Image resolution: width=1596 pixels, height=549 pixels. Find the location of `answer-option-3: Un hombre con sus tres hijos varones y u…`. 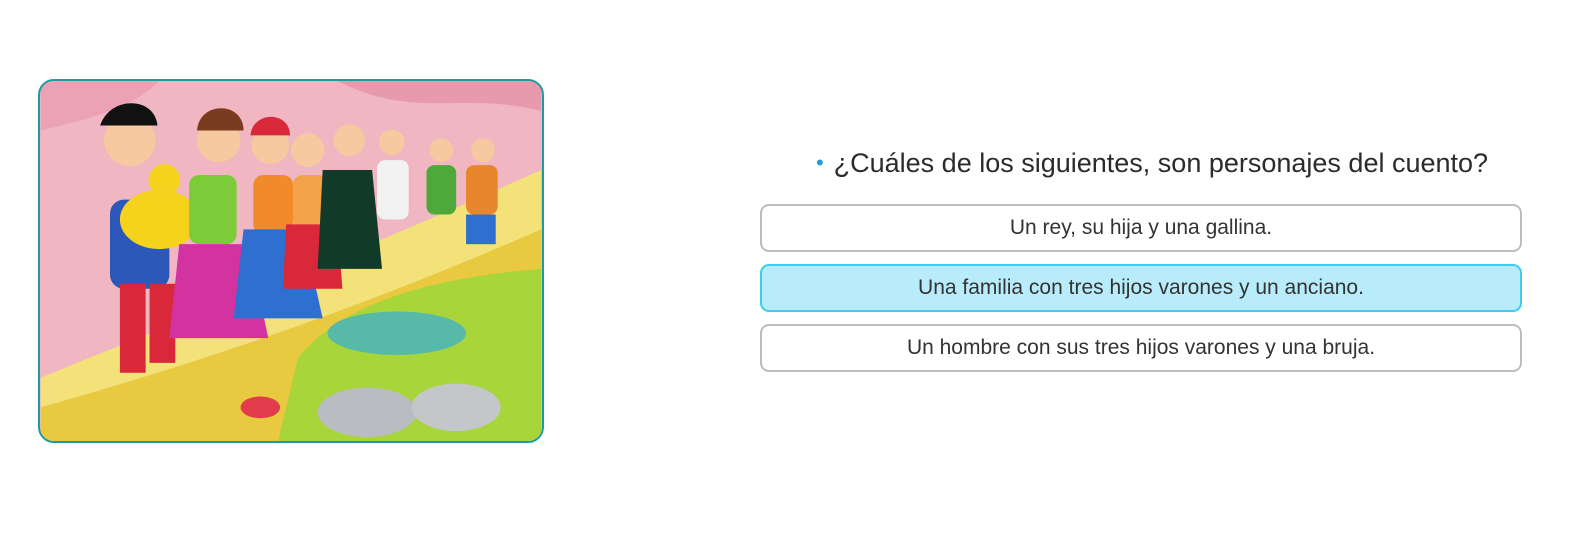

answer-option-3: Un hombre con sus tres hijos varones y u… is located at coordinates (1141, 348).